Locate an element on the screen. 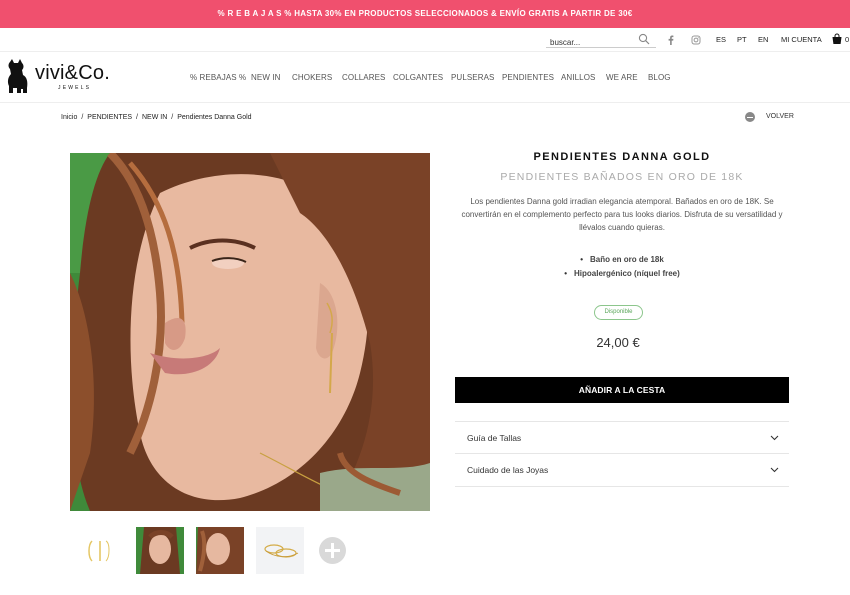 This screenshot has height=595, width=850. earring-closeup-thumbnail is located at coordinates (100, 550).